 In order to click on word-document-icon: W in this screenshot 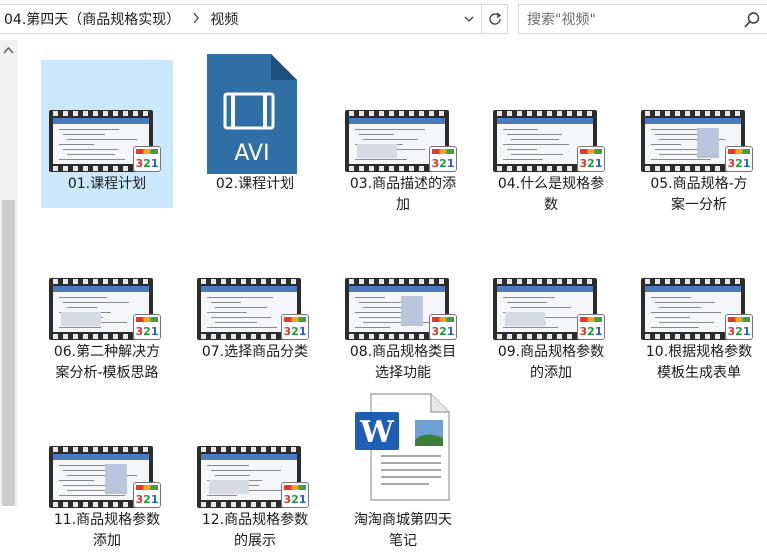, I will do `click(402, 447)`.